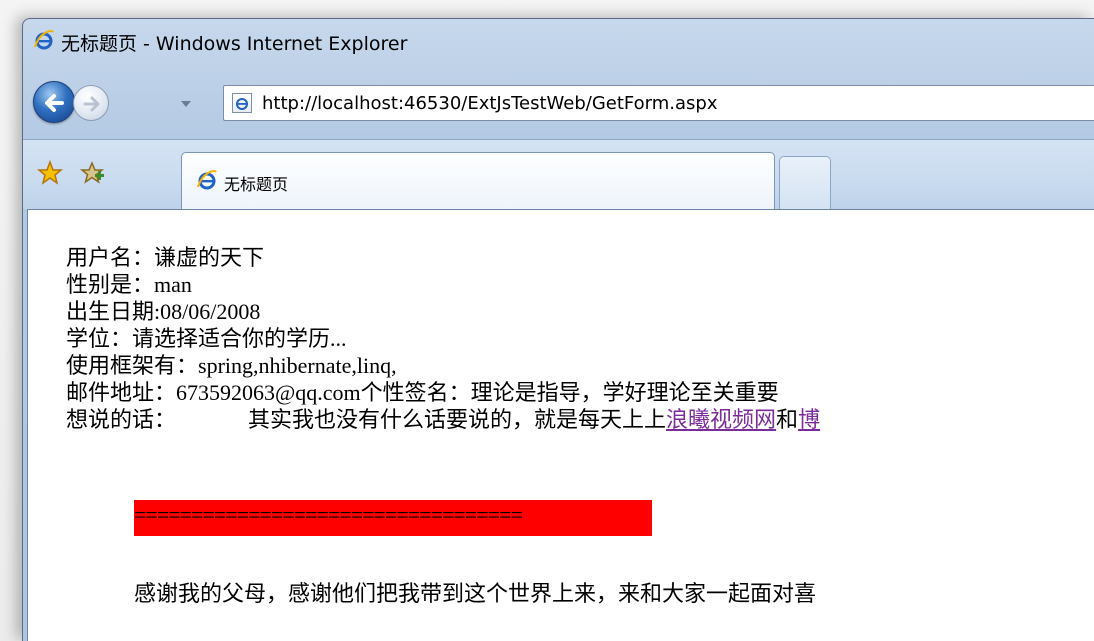 This screenshot has width=1094, height=641. Describe the element at coordinates (110, 257) in the screenshot. I see `username-label: 用户名：` at that location.